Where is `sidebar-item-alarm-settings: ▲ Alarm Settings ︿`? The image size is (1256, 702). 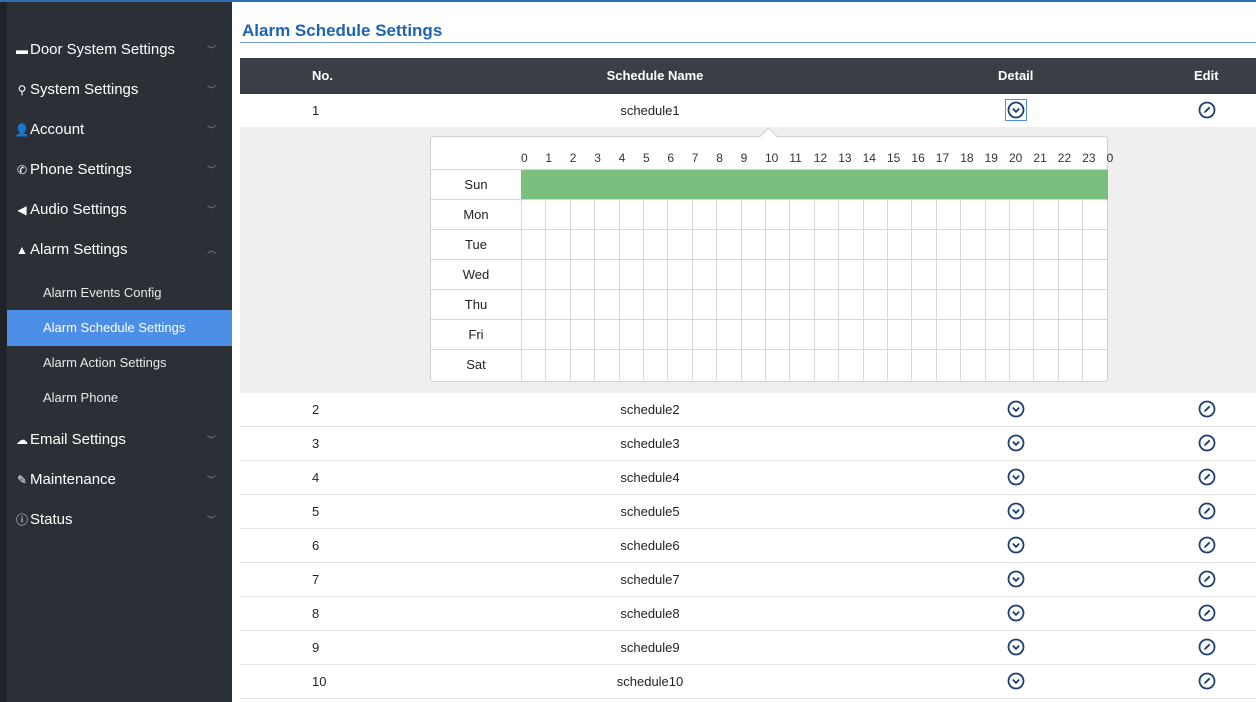
sidebar-item-alarm-settings: ▲ Alarm Settings ︿ is located at coordinates (119, 250).